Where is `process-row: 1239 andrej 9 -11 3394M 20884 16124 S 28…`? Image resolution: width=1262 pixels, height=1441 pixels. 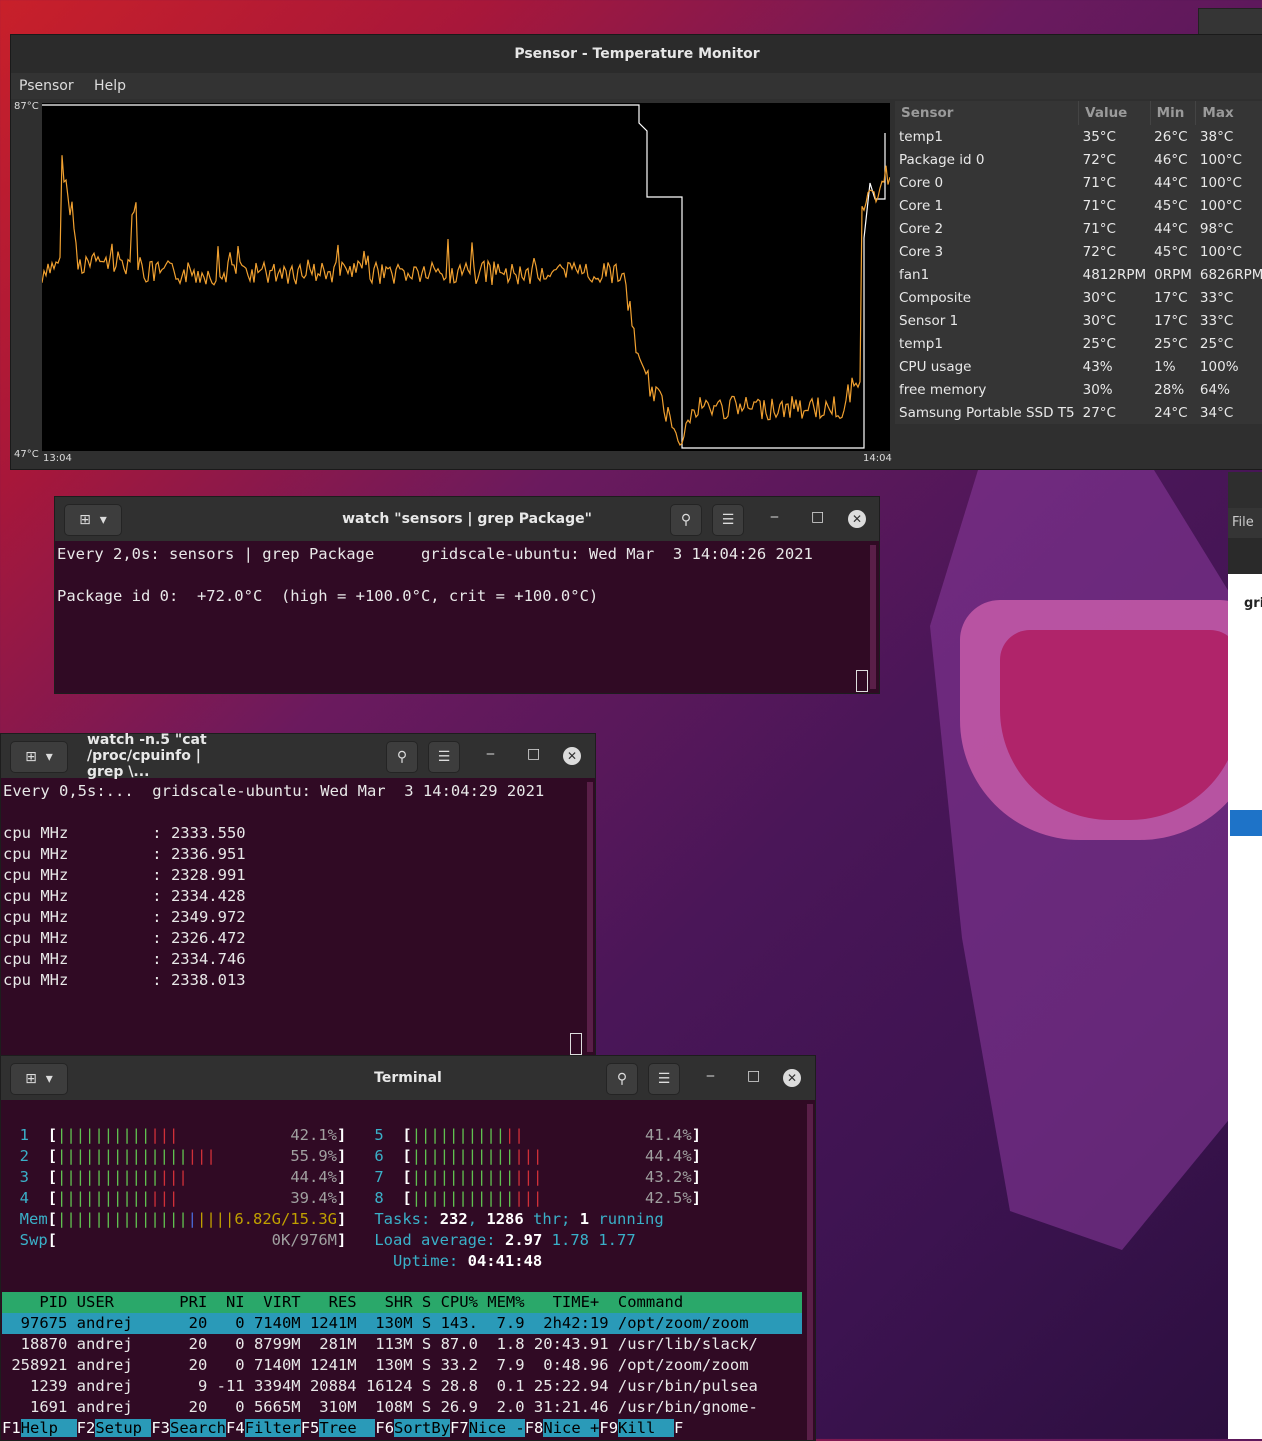 process-row: 1239 andrej 9 -11 3394M 20884 16124 S 28… is located at coordinates (402, 1386).